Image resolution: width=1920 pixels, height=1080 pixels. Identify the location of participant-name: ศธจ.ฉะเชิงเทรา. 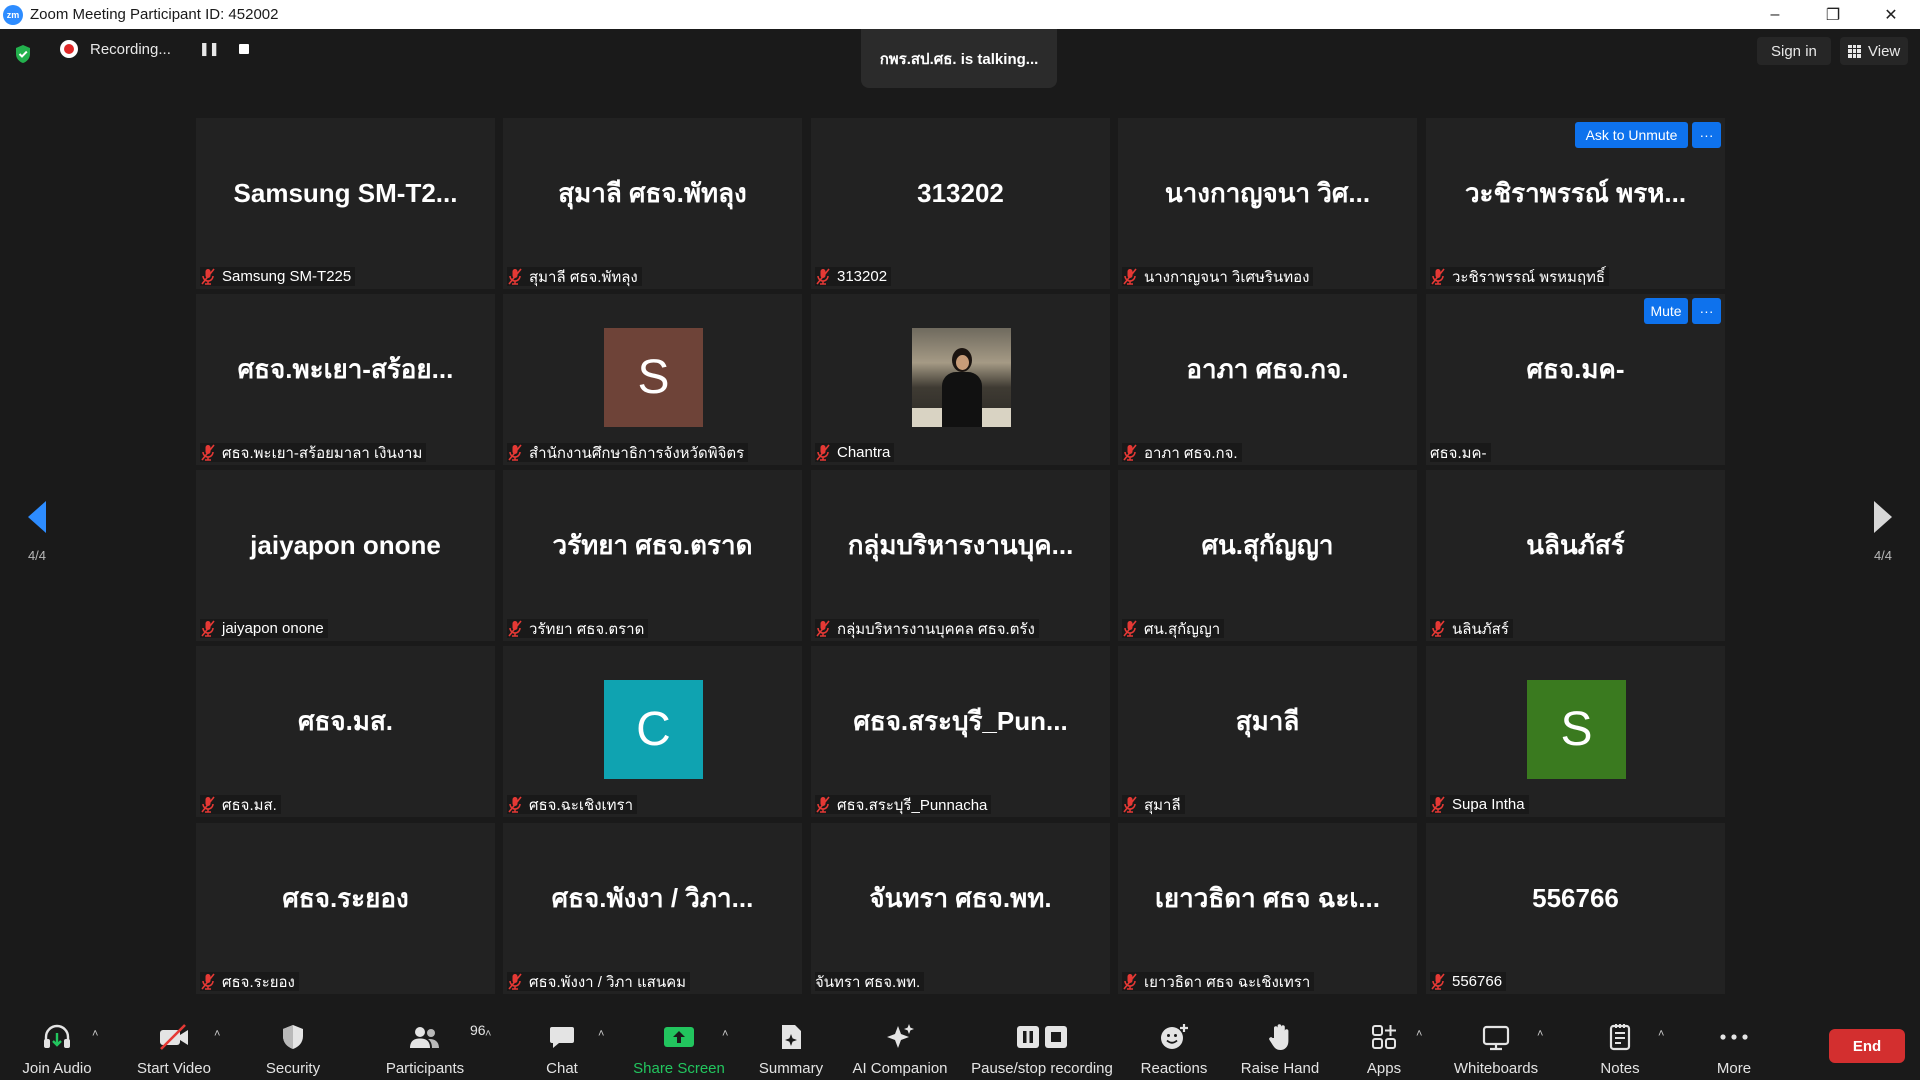
(581, 805).